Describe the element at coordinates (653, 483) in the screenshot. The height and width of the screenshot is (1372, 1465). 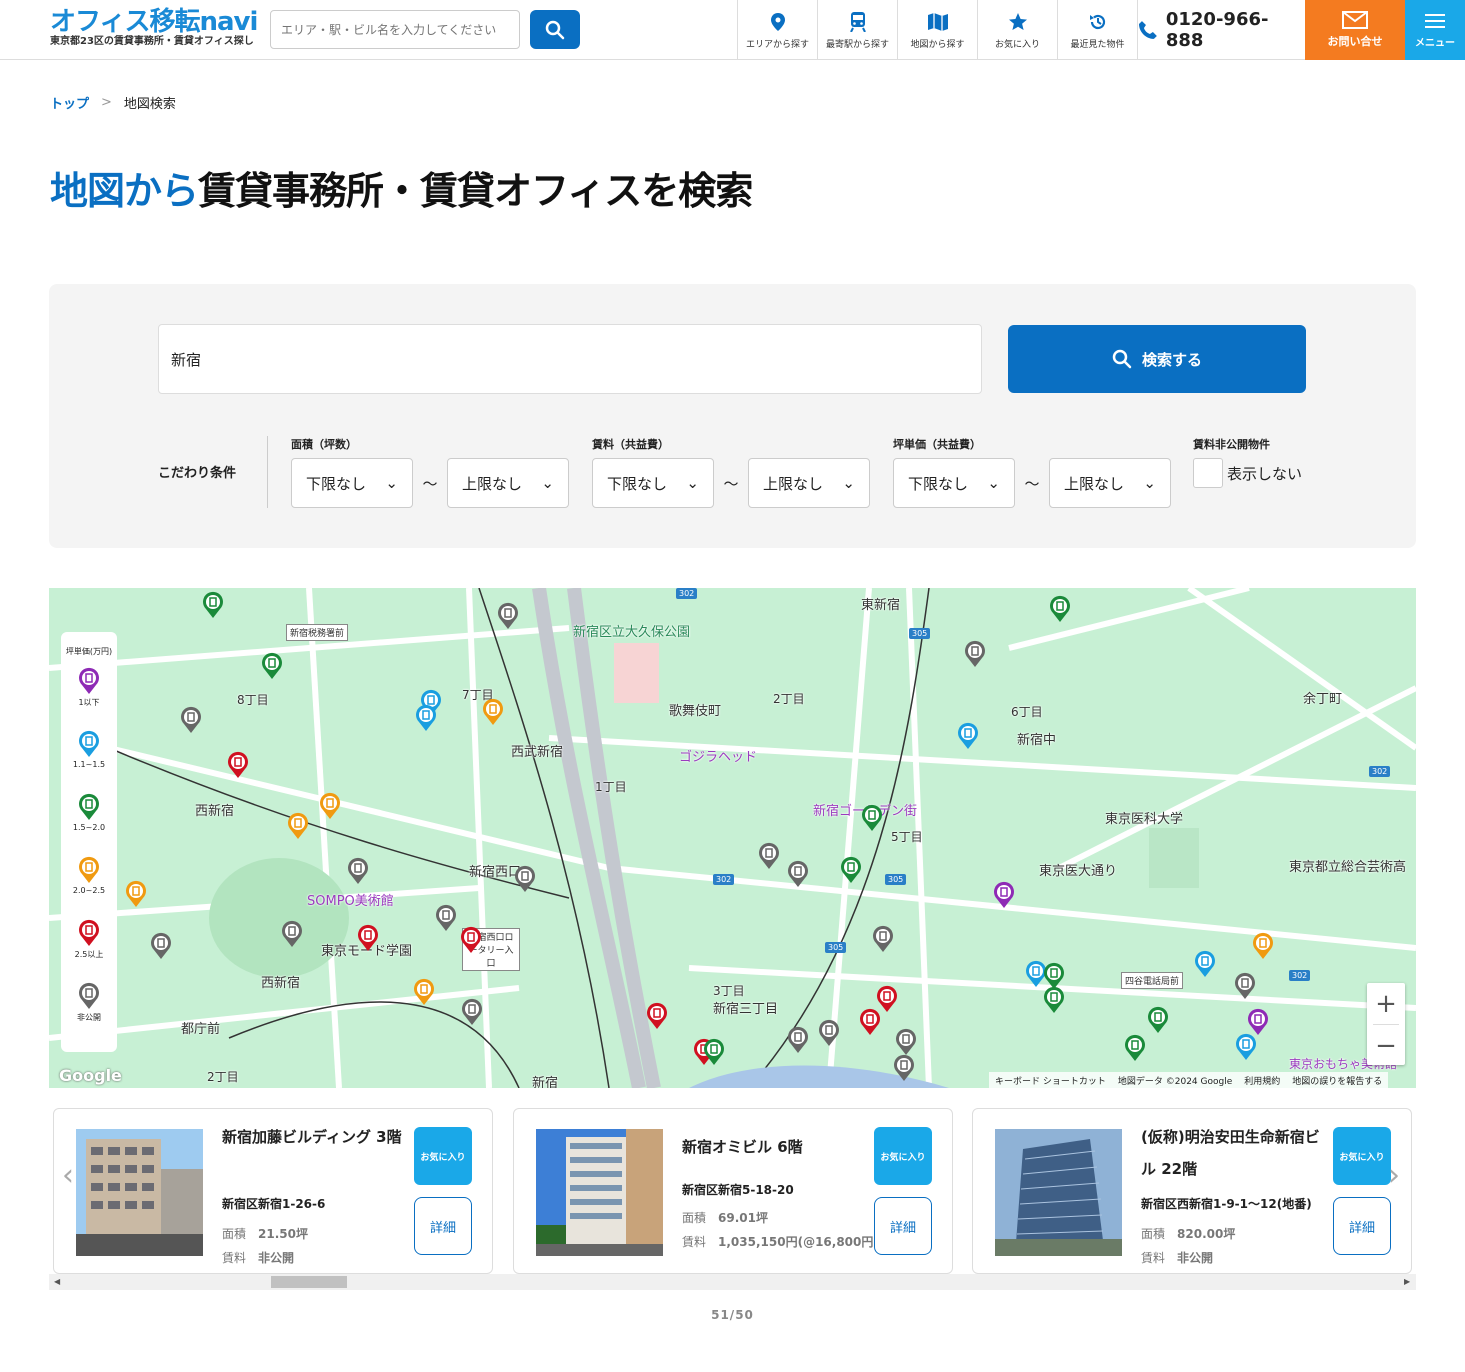
I see `rent-min-select: 下限なし ⌄` at that location.